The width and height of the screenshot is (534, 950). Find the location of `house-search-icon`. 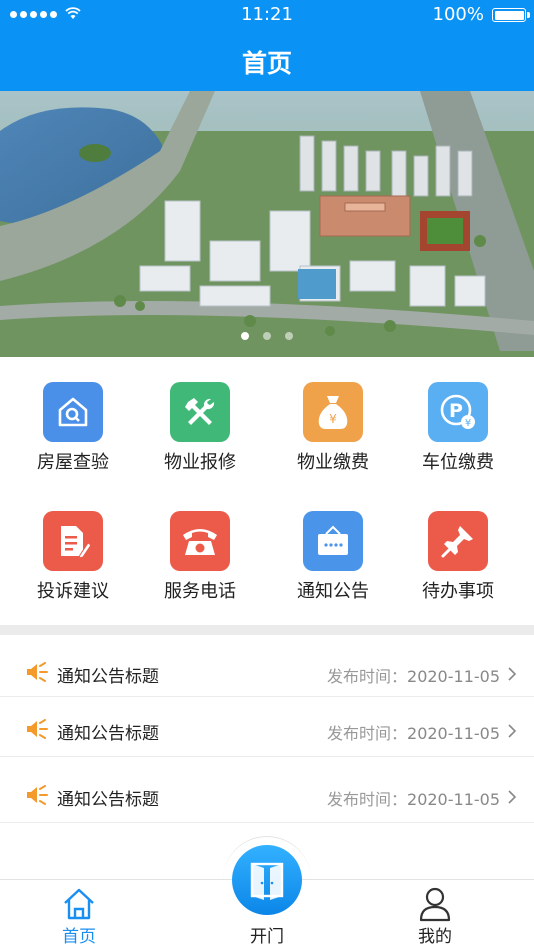

house-search-icon is located at coordinates (73, 412).